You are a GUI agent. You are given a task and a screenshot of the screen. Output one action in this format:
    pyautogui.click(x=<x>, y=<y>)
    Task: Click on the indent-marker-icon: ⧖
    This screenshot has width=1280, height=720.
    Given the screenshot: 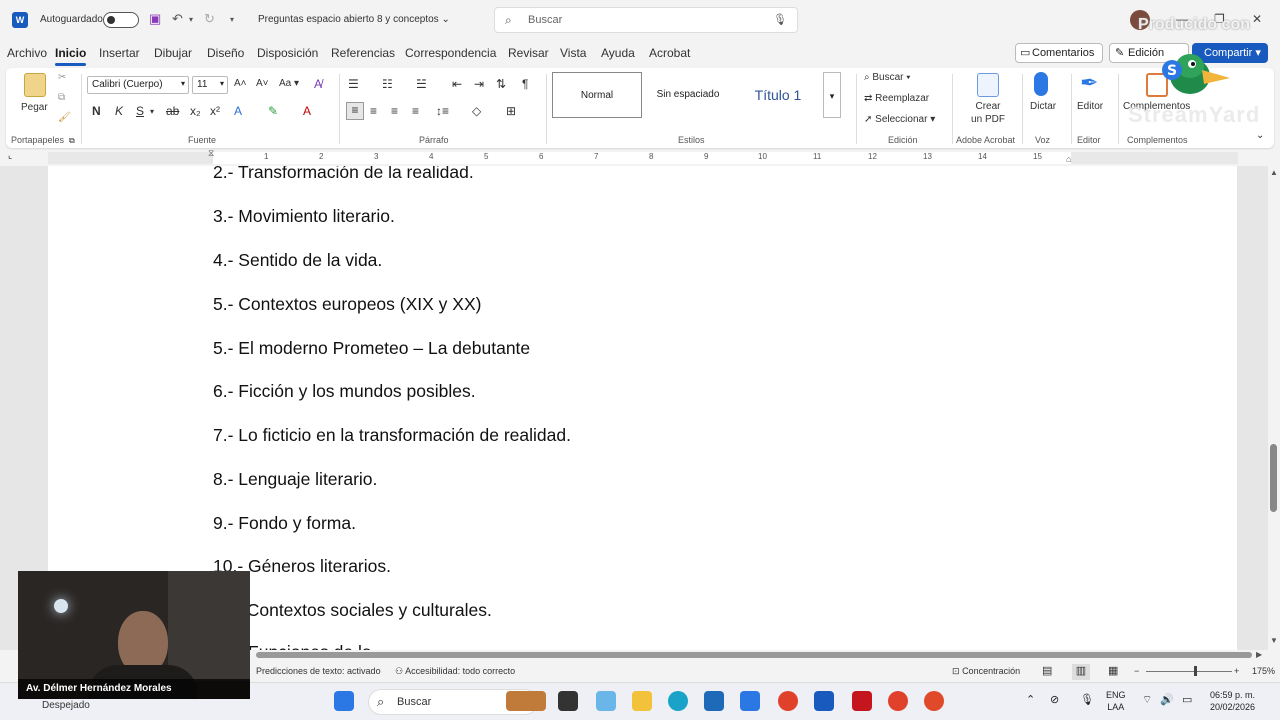 What is the action you would take?
    pyautogui.click(x=211, y=153)
    